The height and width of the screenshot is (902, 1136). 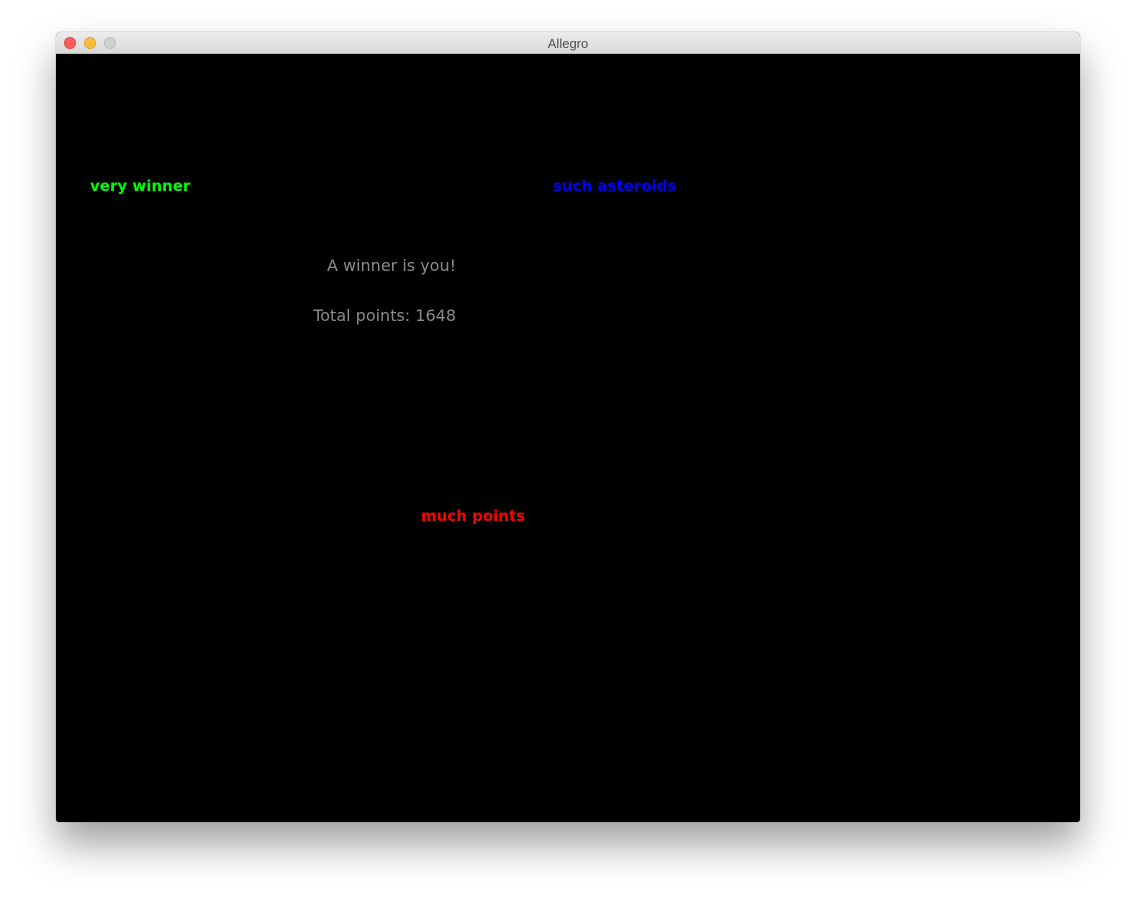 What do you see at coordinates (615, 186) in the screenshot?
I see `such-asteroids-text: such asteroids` at bounding box center [615, 186].